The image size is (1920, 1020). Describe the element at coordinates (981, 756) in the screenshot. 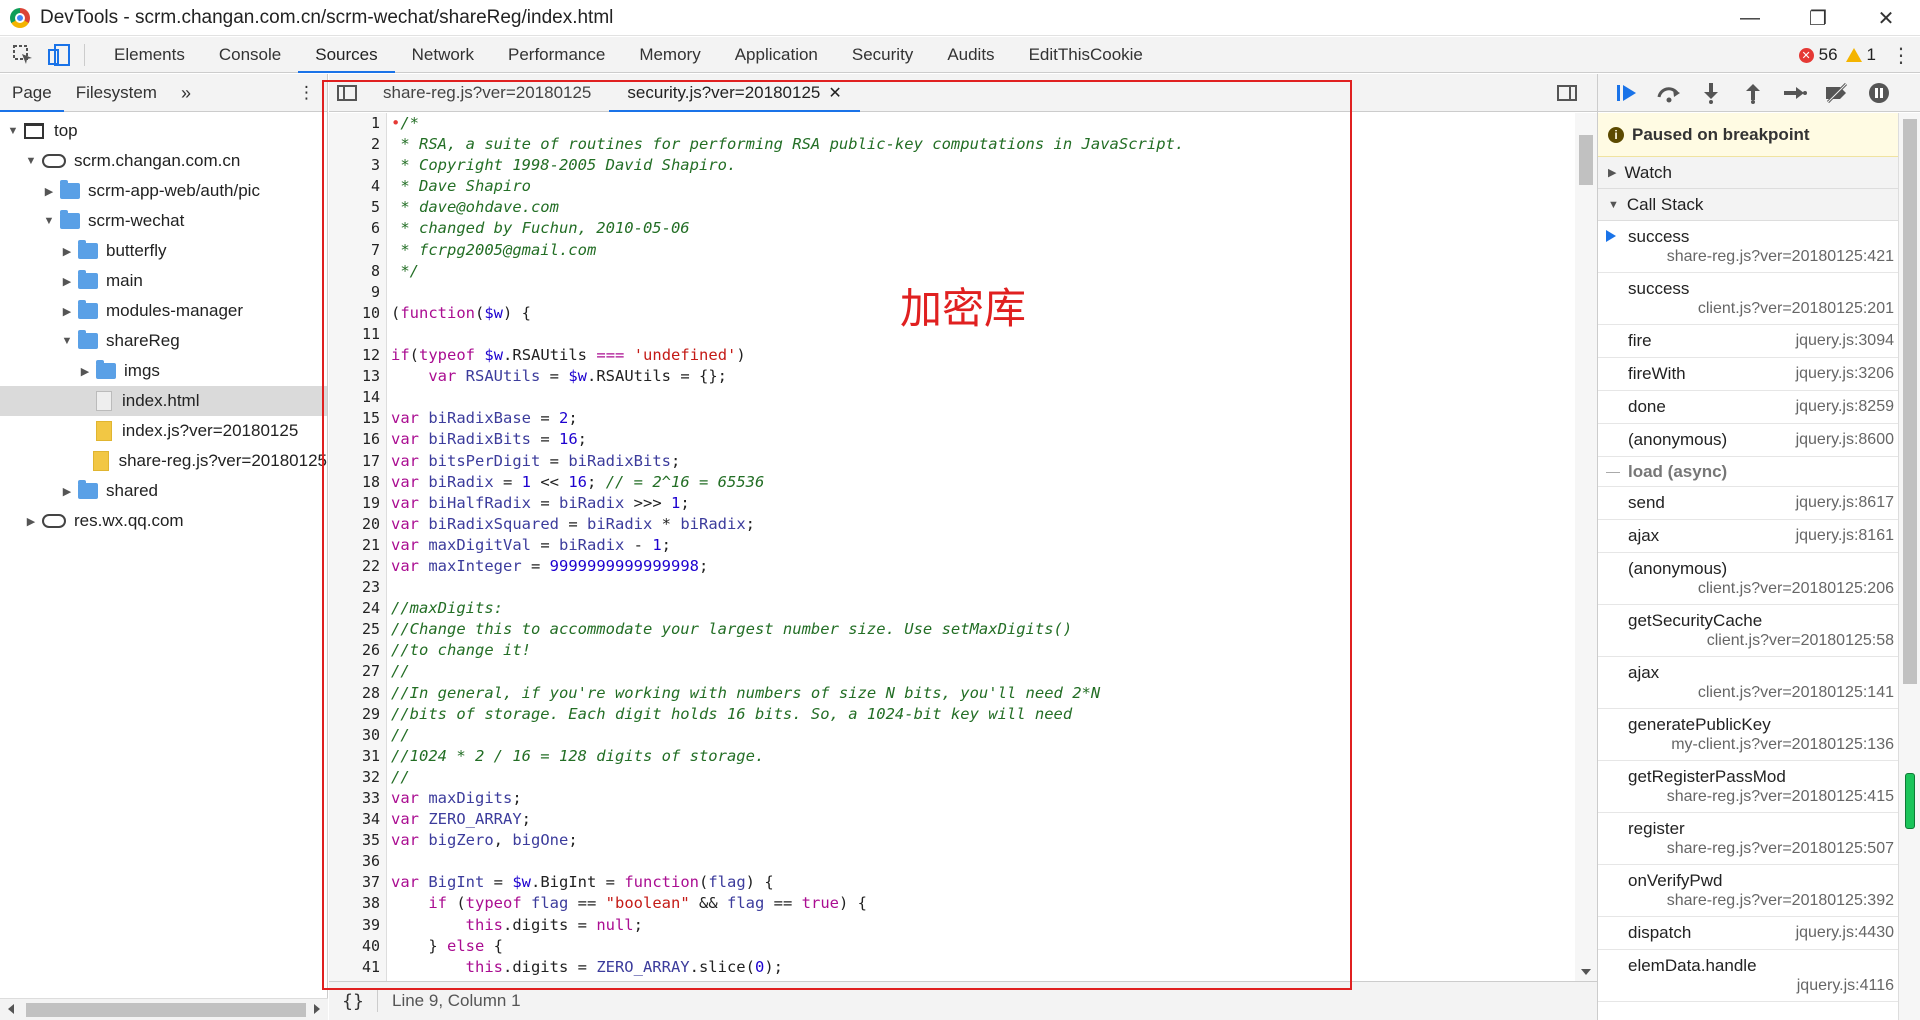

I see `code-line: //1024 * 2 / 16 = 128 digits of storage.` at that location.